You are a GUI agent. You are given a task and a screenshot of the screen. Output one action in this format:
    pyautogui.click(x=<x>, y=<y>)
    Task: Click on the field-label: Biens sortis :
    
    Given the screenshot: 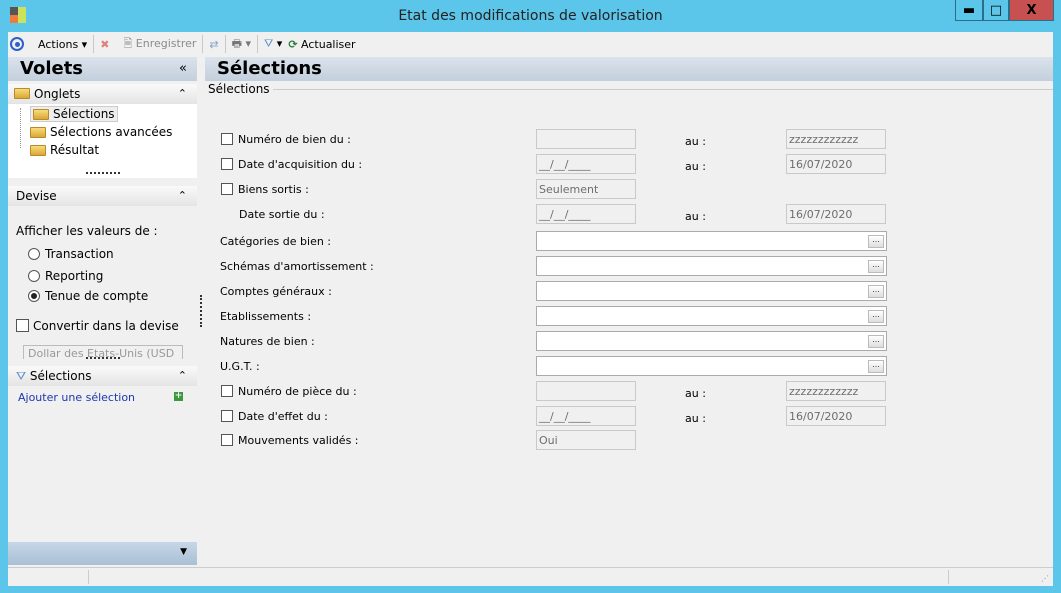 What is the action you would take?
    pyautogui.click(x=265, y=189)
    